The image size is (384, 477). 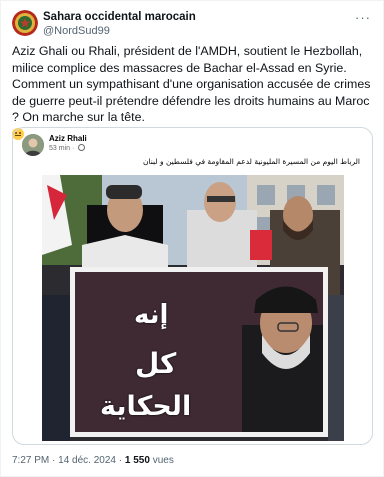 I want to click on person-avatar-icon, so click(x=33, y=145).